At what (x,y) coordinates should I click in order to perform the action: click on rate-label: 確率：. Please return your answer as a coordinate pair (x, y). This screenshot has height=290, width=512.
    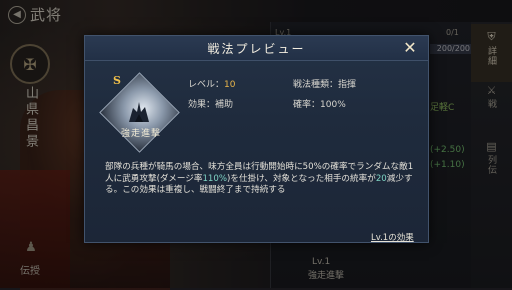
    Looking at the image, I should click on (307, 105).